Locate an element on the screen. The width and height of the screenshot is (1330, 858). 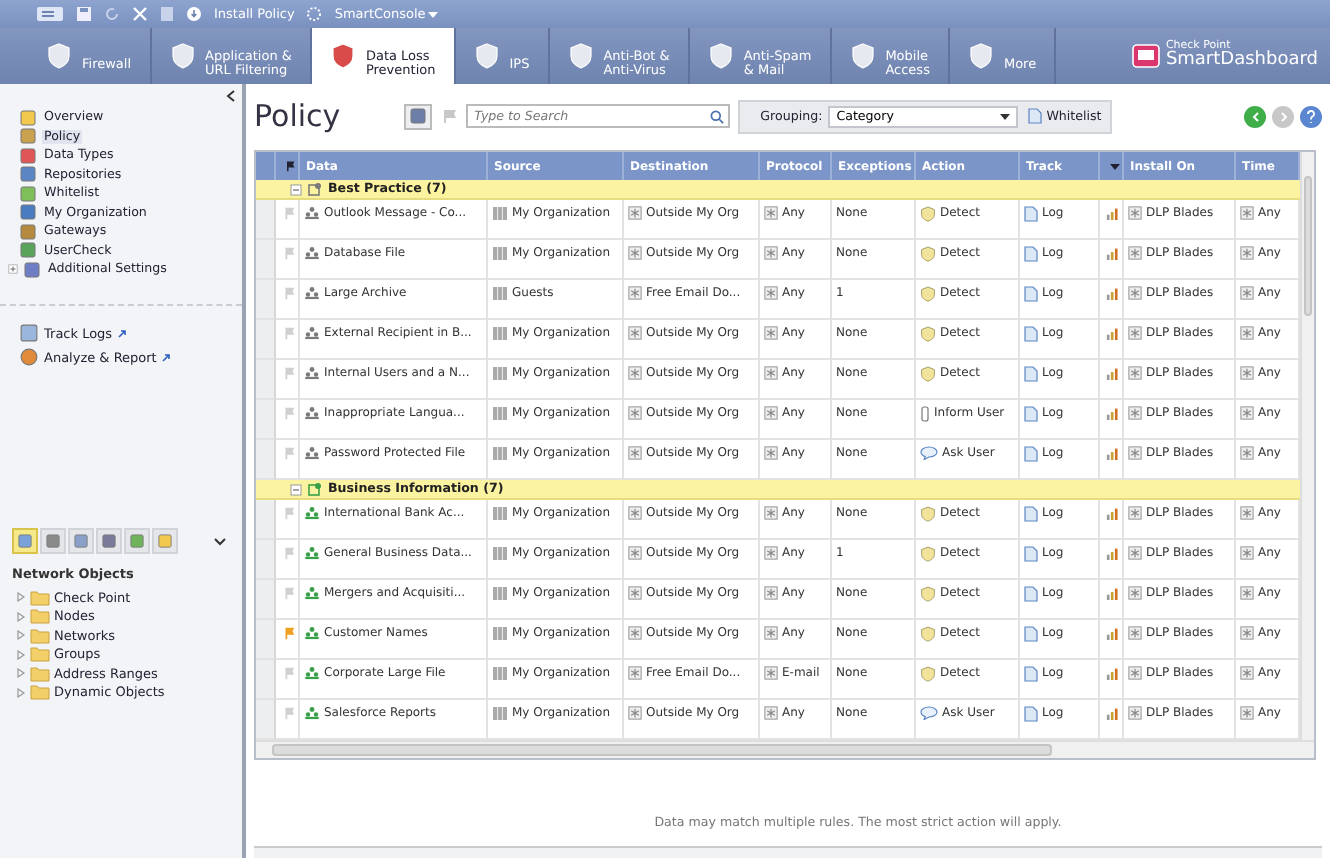
product-name: SmartDashboard is located at coordinates (1241, 61).